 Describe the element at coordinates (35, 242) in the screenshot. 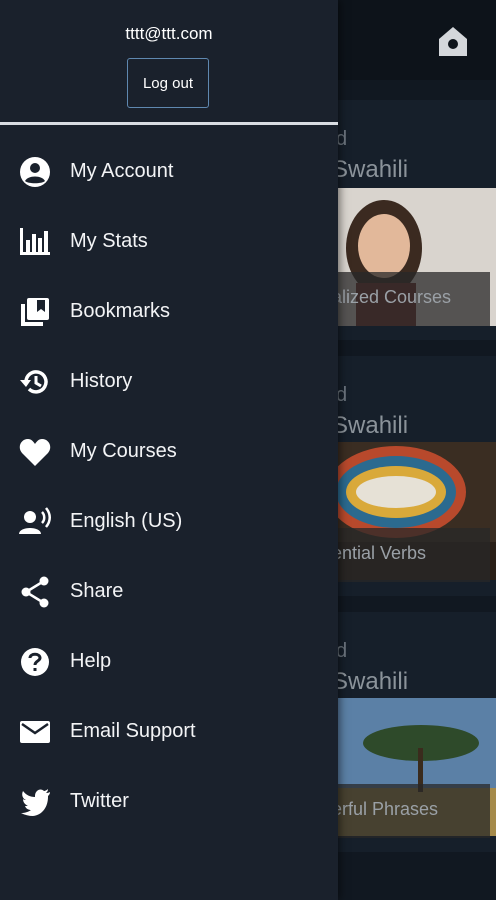

I see `stats-icon` at that location.